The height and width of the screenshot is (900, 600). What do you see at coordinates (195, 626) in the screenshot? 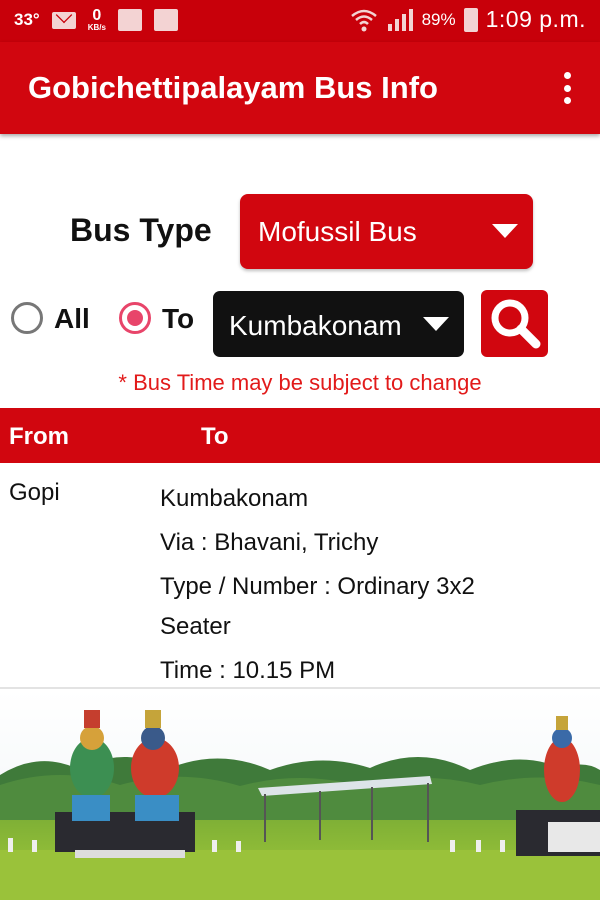
I see `bus-type-number-text-cont: Seater` at bounding box center [195, 626].